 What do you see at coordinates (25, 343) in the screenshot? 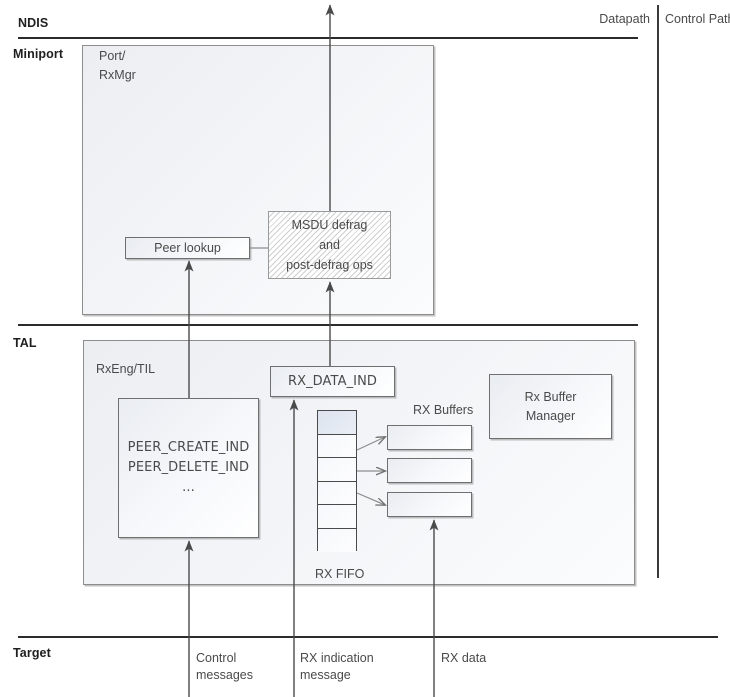
I see `layer-label-tal: TAL` at bounding box center [25, 343].